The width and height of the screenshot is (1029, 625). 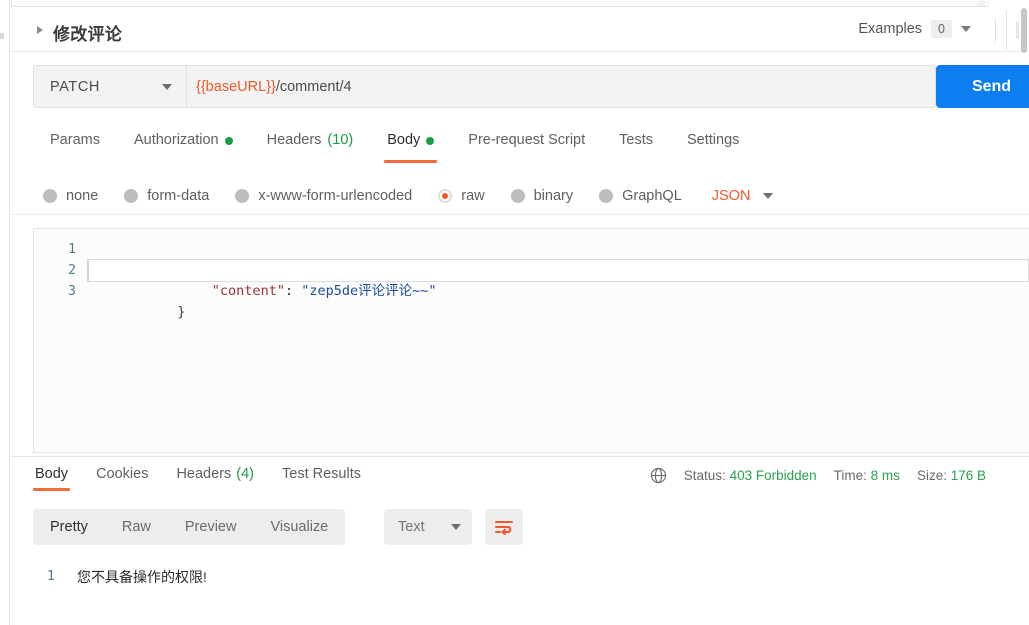 I want to click on response-tab-cookies: Cookies, so click(x=122, y=477).